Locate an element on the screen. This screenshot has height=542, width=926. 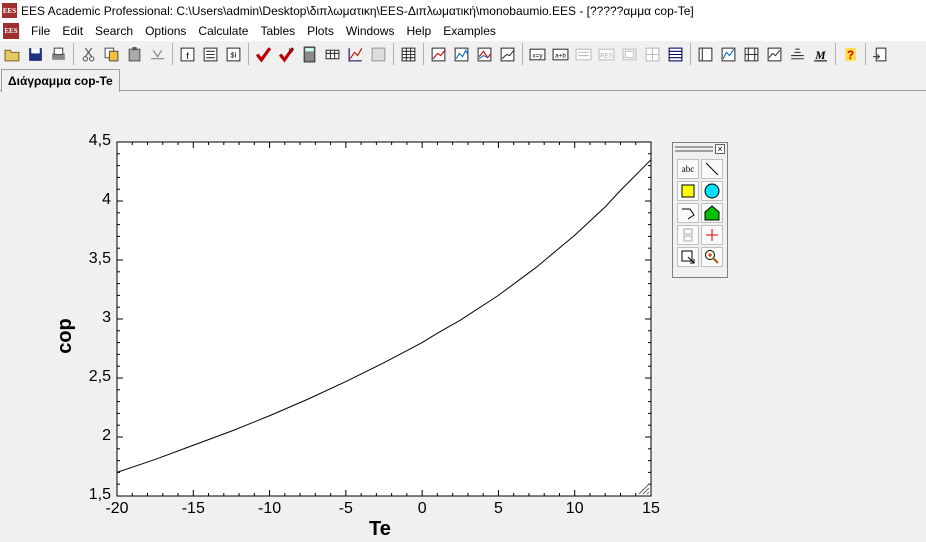
xy-plot-icon is located at coordinates (438, 54).